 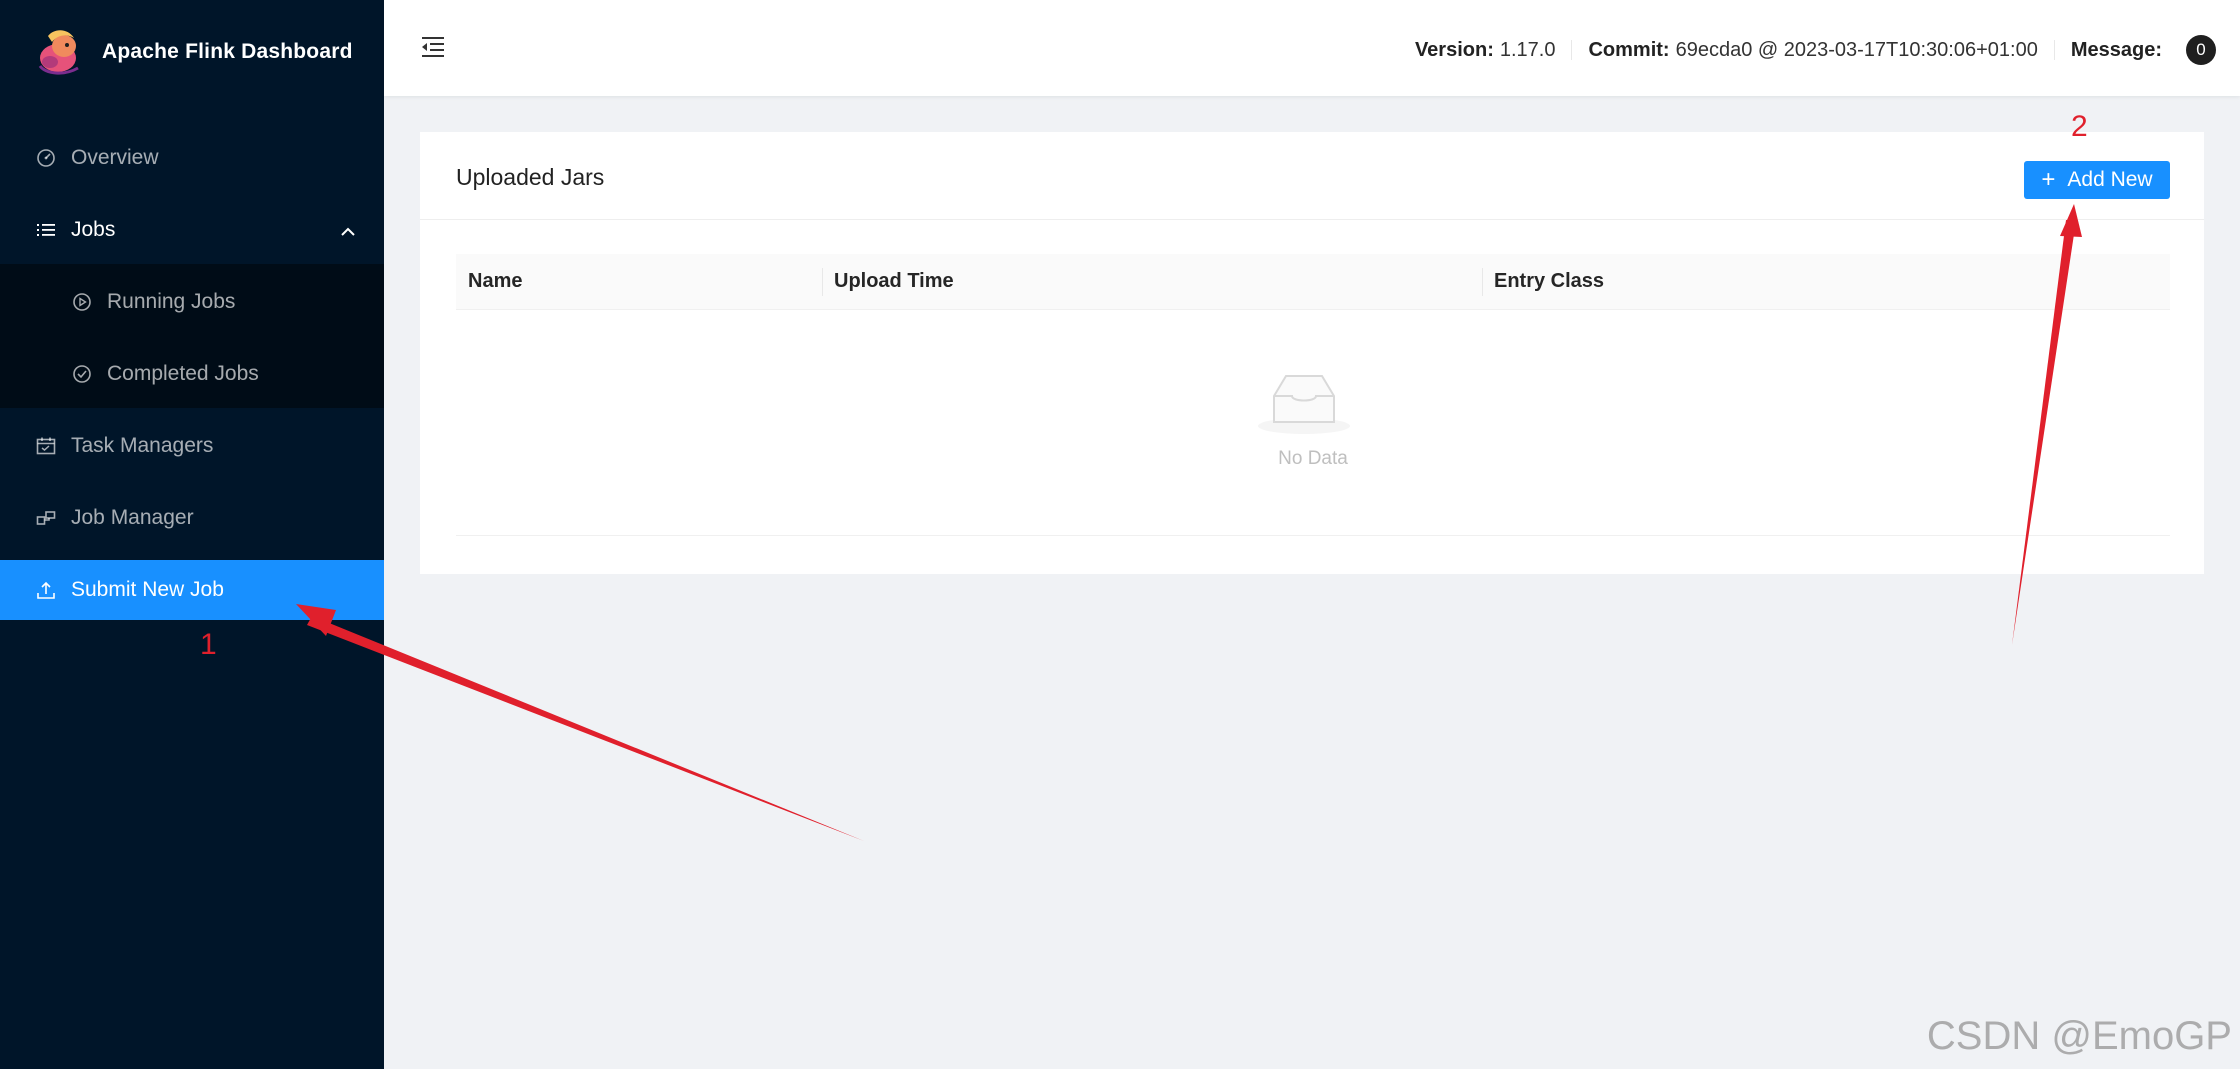 What do you see at coordinates (93, 229) in the screenshot?
I see `sidebar-item-label: Jobs` at bounding box center [93, 229].